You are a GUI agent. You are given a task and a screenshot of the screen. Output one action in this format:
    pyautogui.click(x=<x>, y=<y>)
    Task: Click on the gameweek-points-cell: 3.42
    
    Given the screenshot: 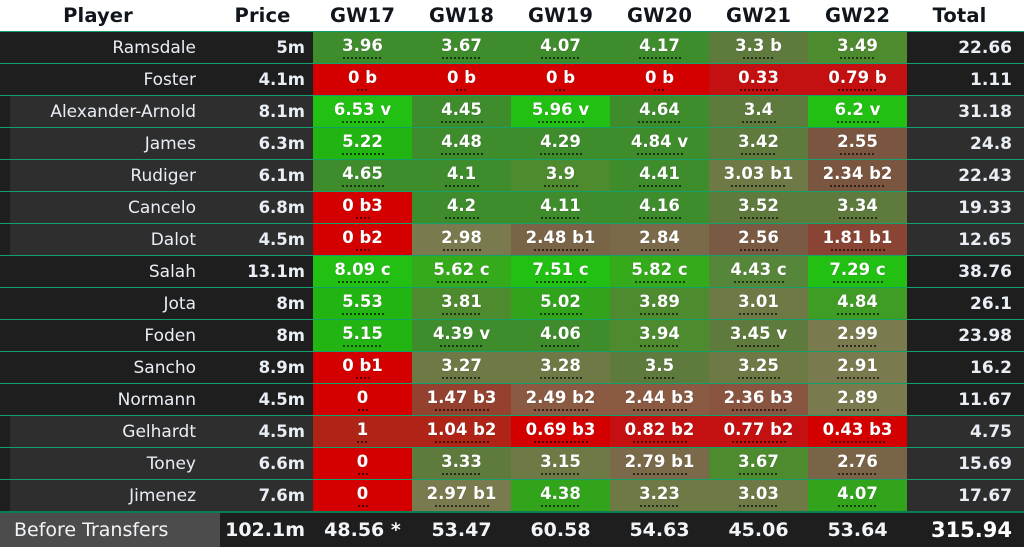 What is the action you would take?
    pyautogui.click(x=758, y=143)
    